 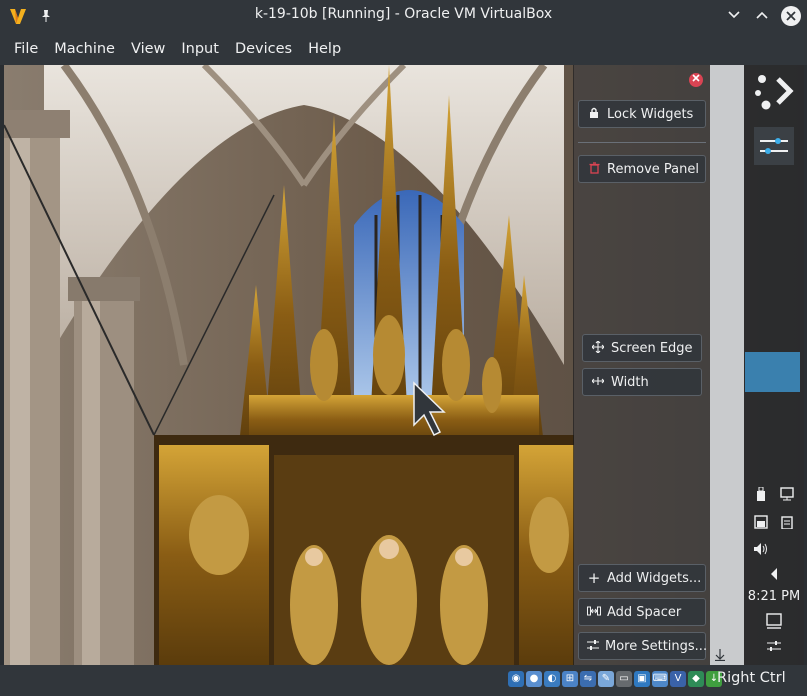 What do you see at coordinates (720, 656) in the screenshot?
I see `slider-handle-icon` at bounding box center [720, 656].